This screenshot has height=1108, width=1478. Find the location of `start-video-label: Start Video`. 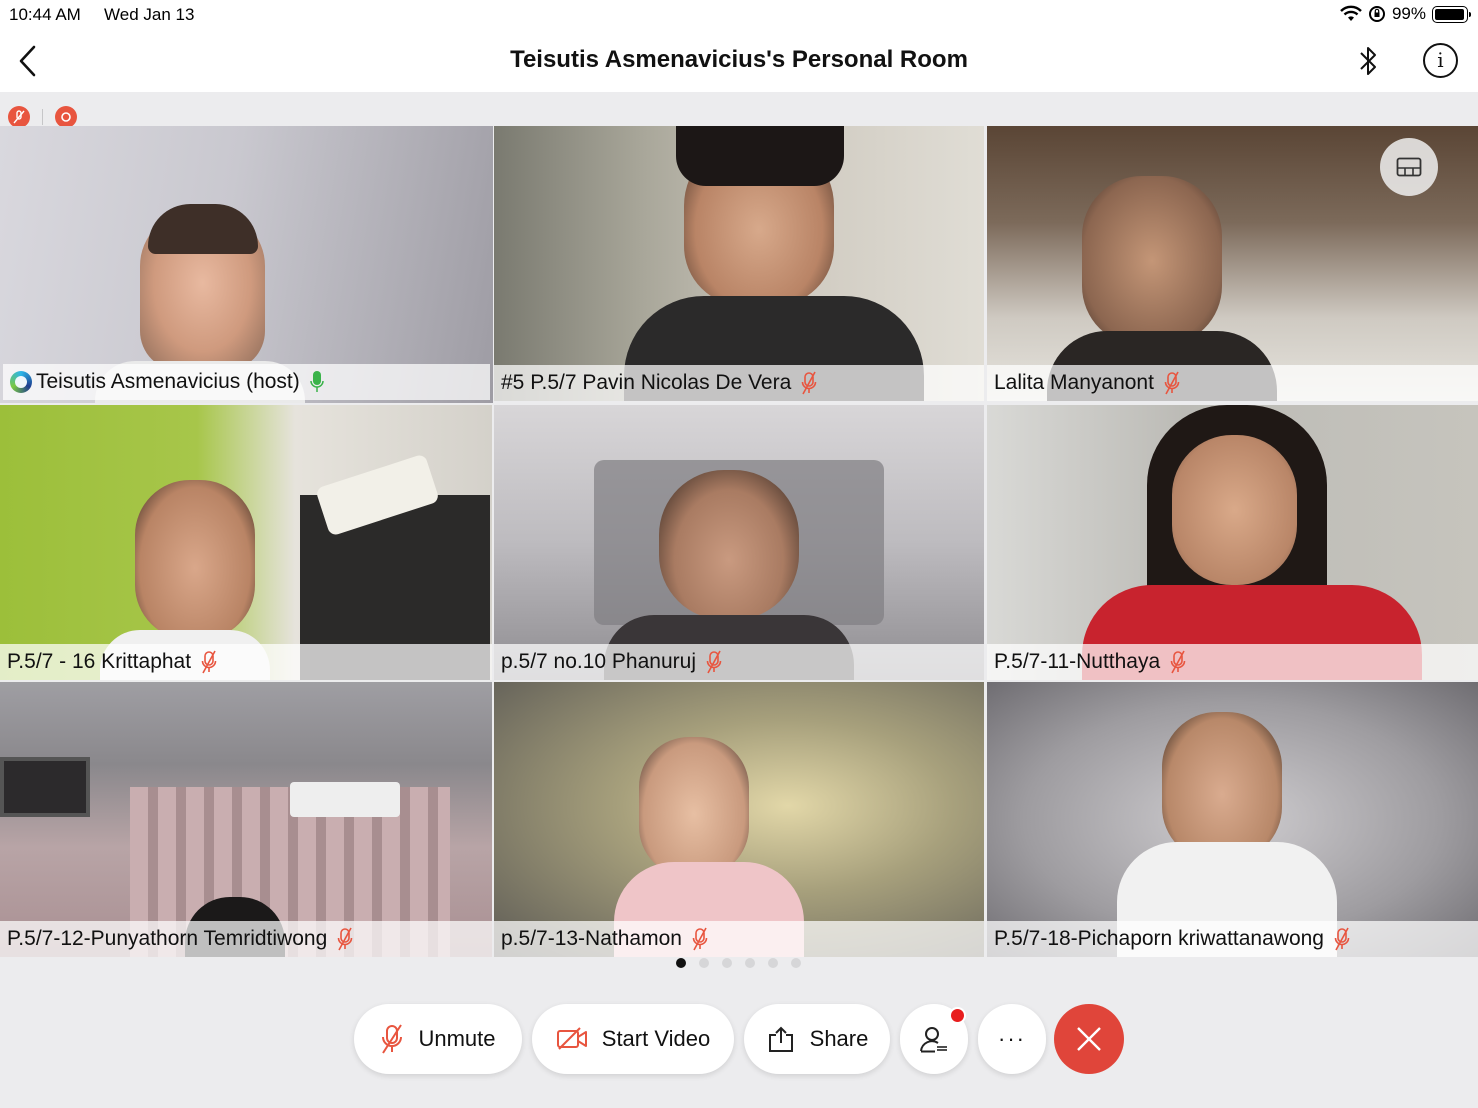

start-video-label: Start Video is located at coordinates (656, 1038).